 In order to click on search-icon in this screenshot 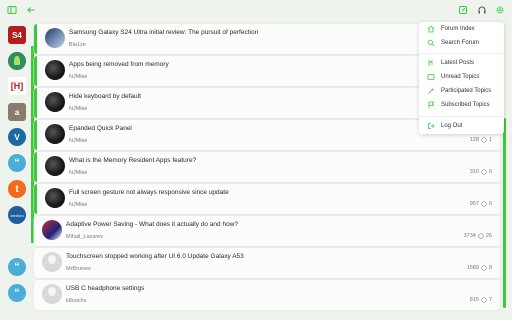, I will do `click(431, 43)`.